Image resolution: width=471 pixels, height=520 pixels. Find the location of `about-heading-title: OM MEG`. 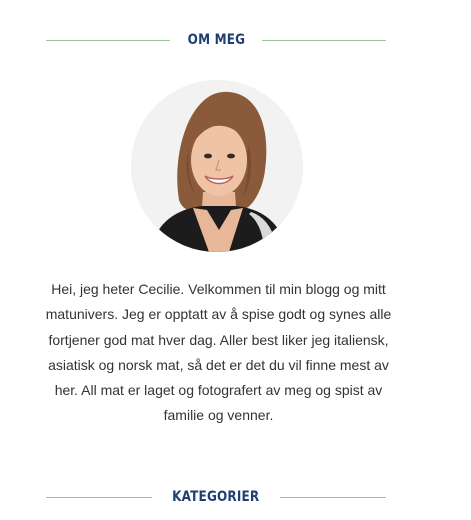

about-heading-title: OM MEG is located at coordinates (216, 40).